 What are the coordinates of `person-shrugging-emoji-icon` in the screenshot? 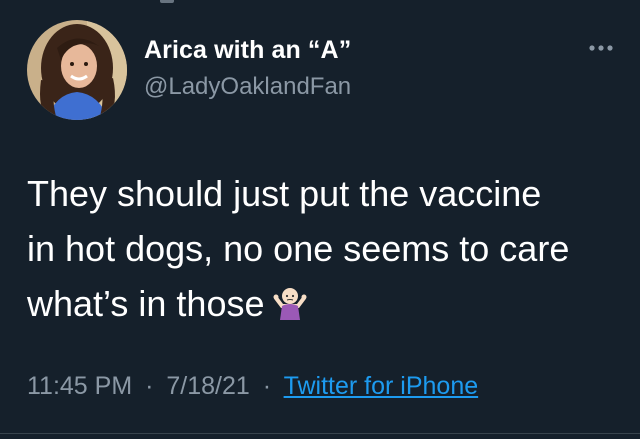 It's located at (290, 302).